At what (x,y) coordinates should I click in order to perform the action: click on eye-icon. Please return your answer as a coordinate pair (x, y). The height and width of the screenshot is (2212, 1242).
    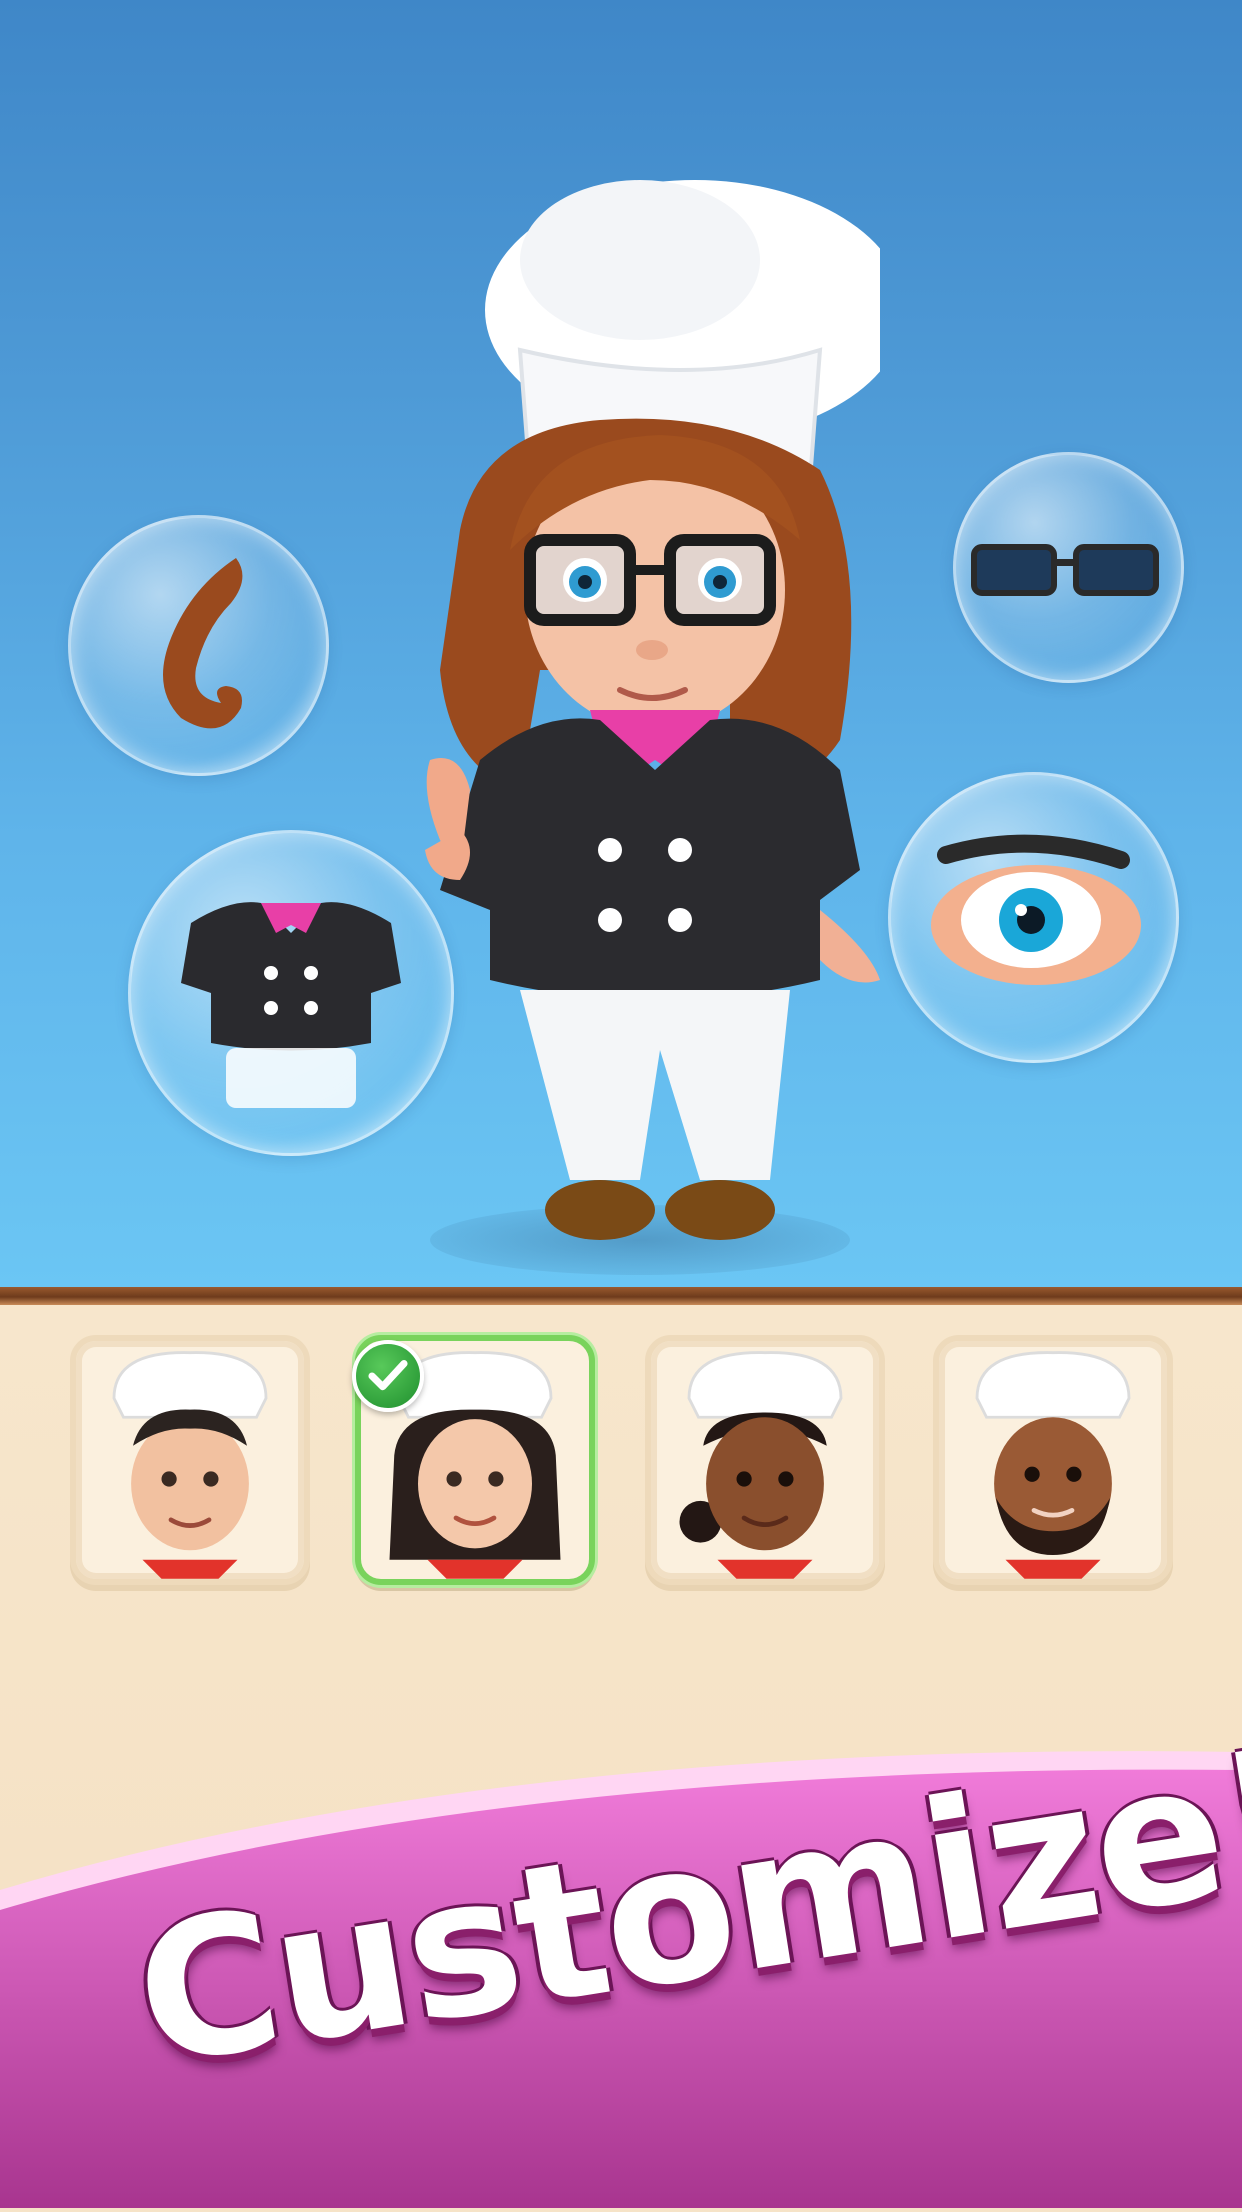
    Looking at the image, I should click on (1036, 909).